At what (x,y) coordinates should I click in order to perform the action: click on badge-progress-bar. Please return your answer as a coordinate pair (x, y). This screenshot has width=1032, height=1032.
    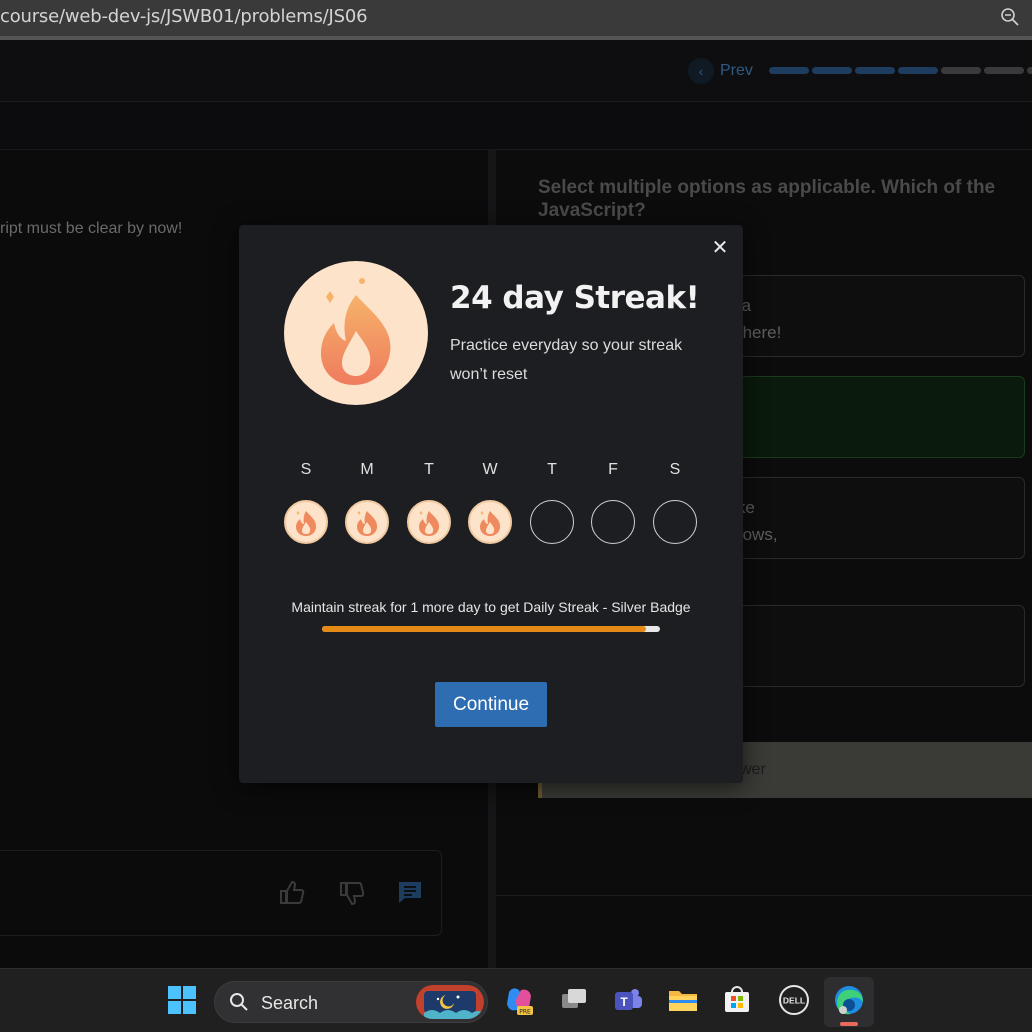
    Looking at the image, I should click on (491, 629).